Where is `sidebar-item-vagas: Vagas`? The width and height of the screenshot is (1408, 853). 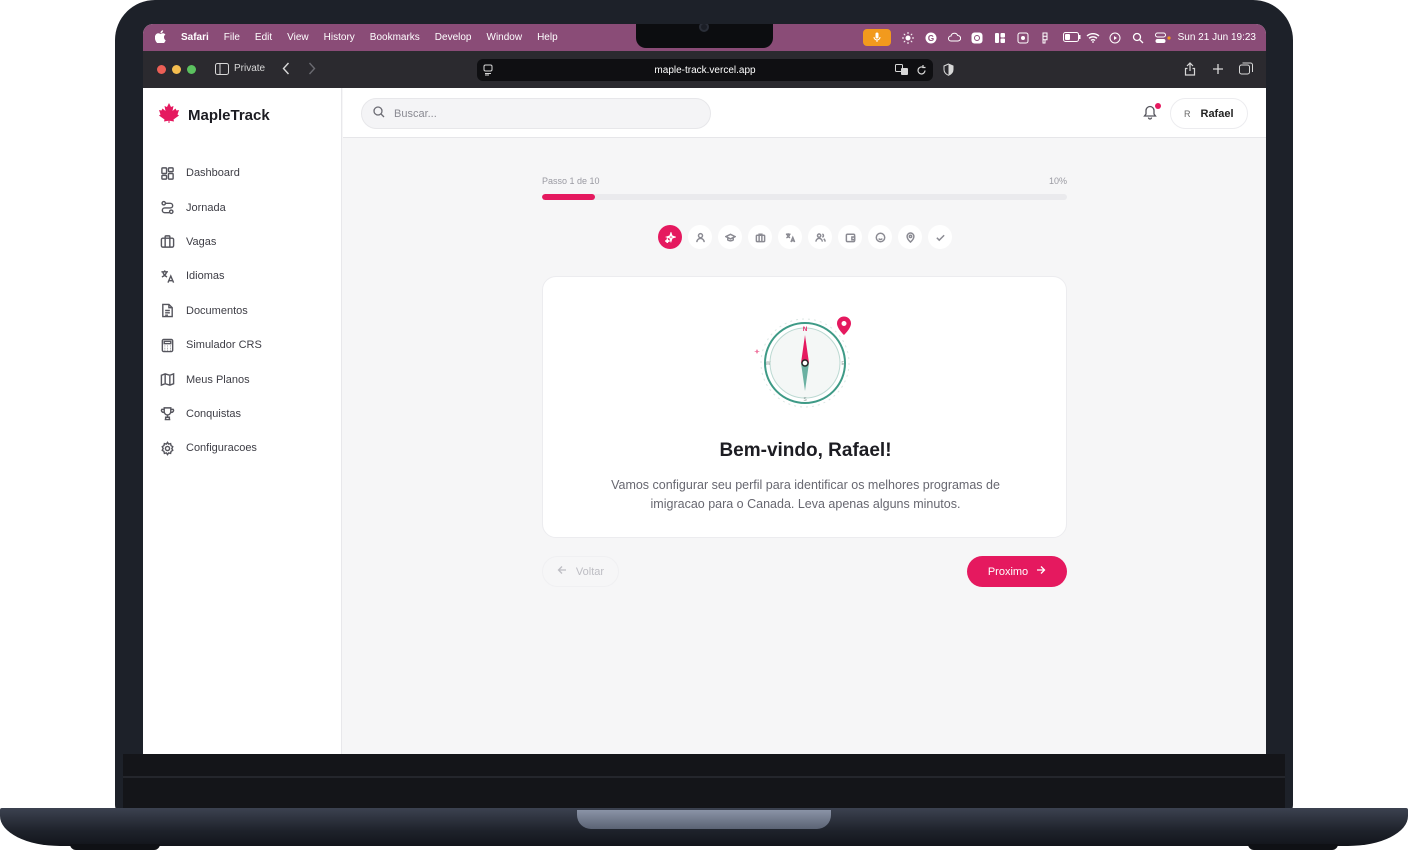 sidebar-item-vagas: Vagas is located at coordinates (211, 242).